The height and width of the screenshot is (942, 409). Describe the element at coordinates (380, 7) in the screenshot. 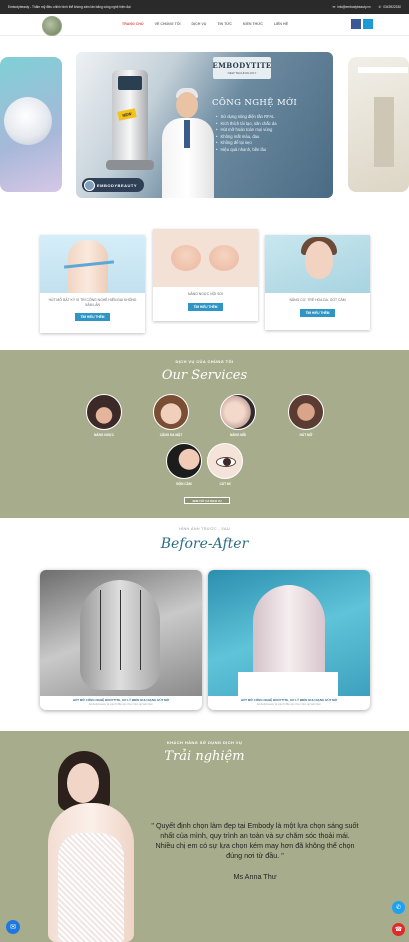

I see `phone-icon: ✆` at that location.